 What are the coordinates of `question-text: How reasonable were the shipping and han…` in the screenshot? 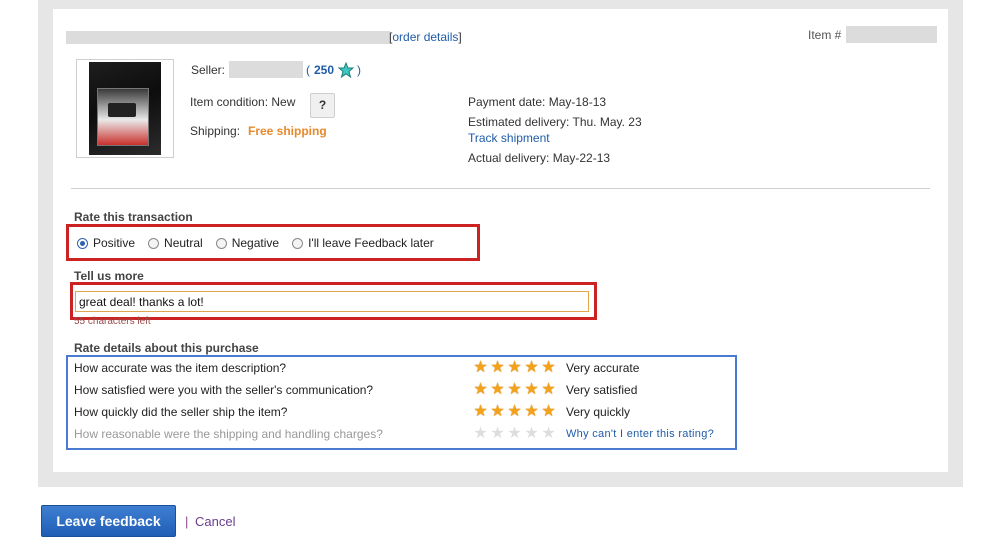 It's located at (228, 434).